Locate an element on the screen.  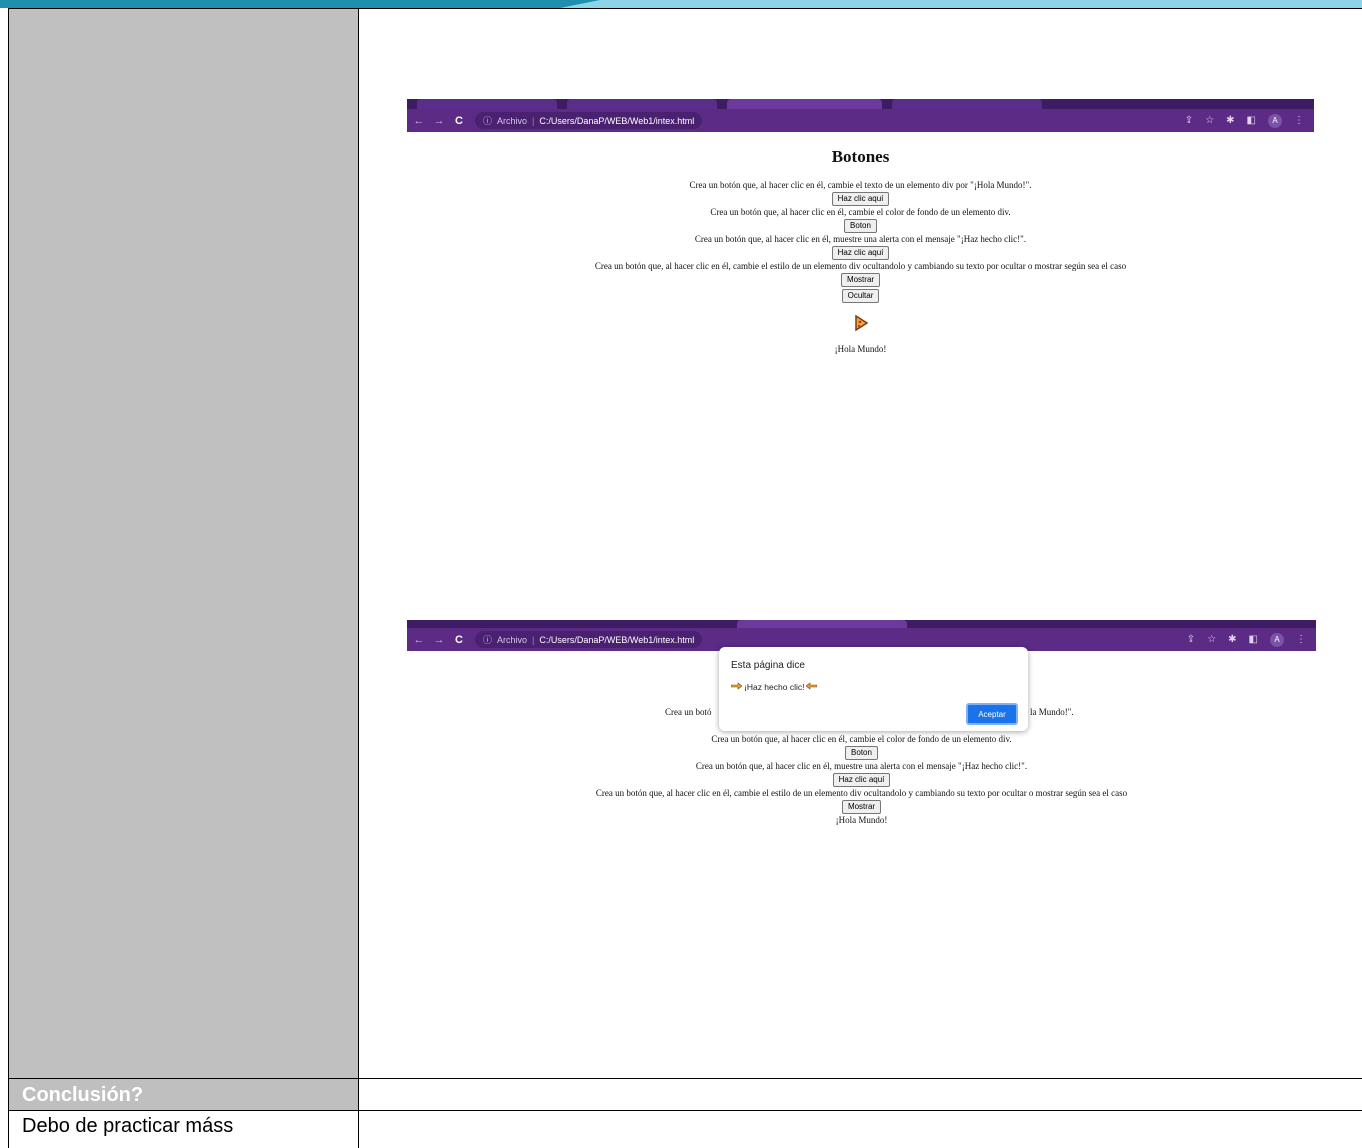
conclusion-text: Debo de practicar máss is located at coordinates (128, 1126).